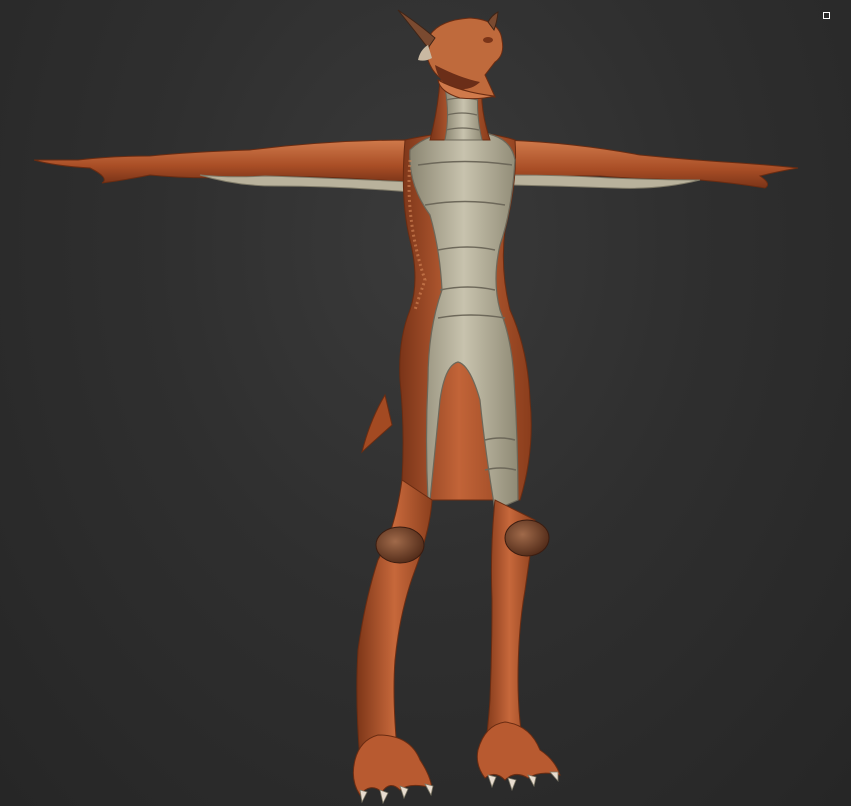  What do you see at coordinates (377, 423) in the screenshot?
I see `tail` at bounding box center [377, 423].